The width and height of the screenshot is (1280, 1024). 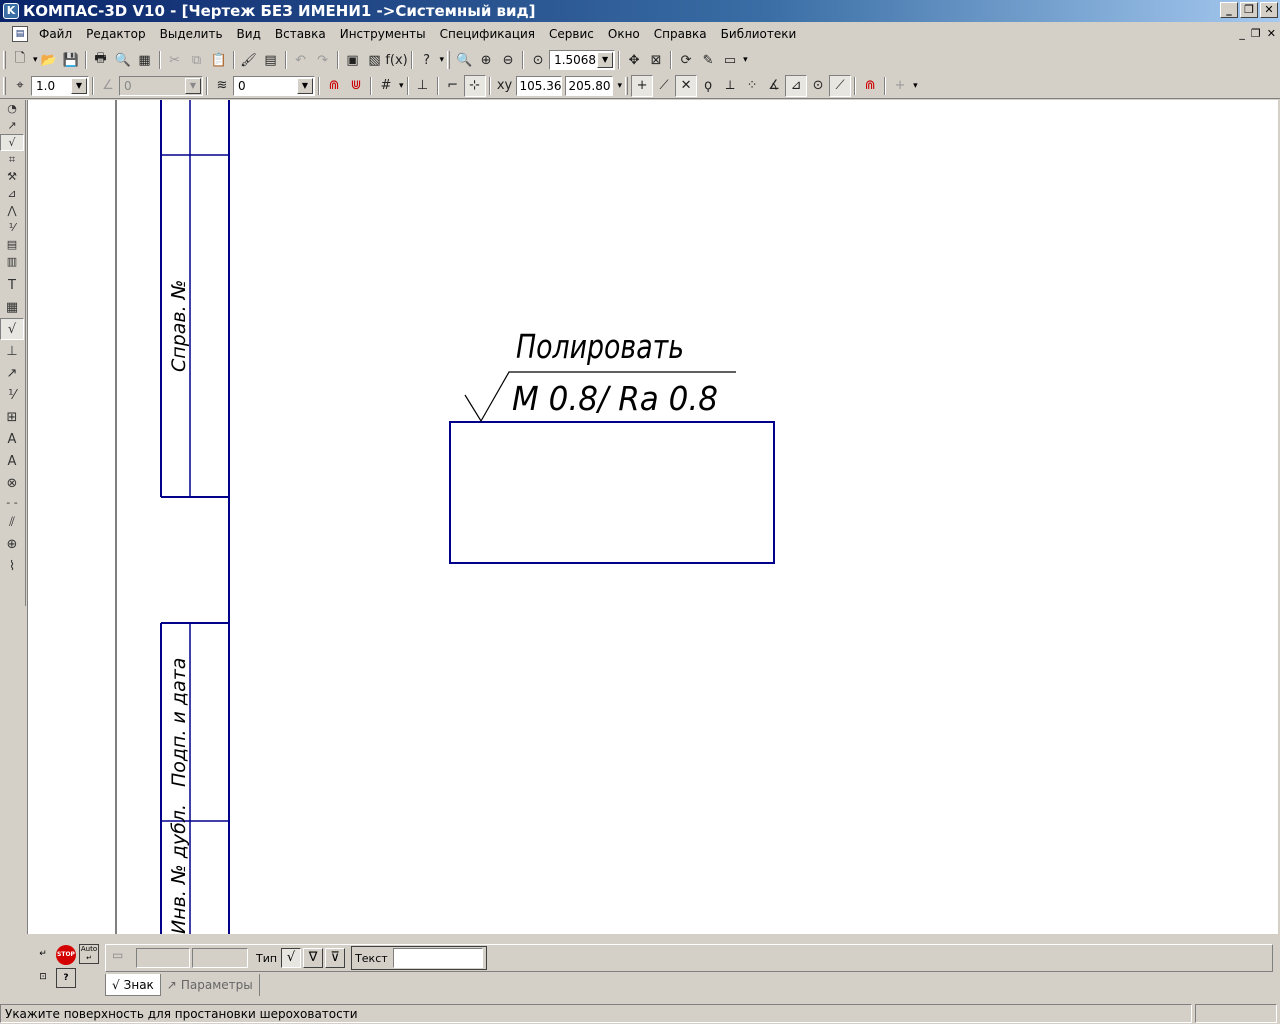 I want to click on redo-icon: ↷, so click(x=323, y=60).